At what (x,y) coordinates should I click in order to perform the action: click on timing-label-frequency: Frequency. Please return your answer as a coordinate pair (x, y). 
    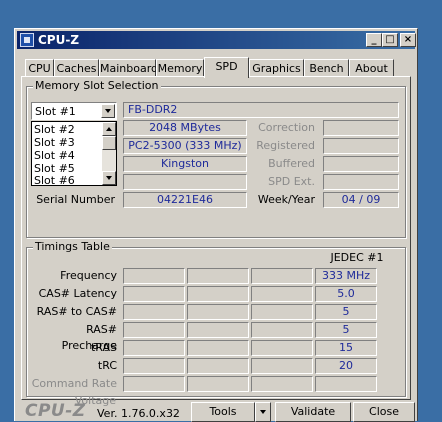
    Looking at the image, I should click on (88, 275).